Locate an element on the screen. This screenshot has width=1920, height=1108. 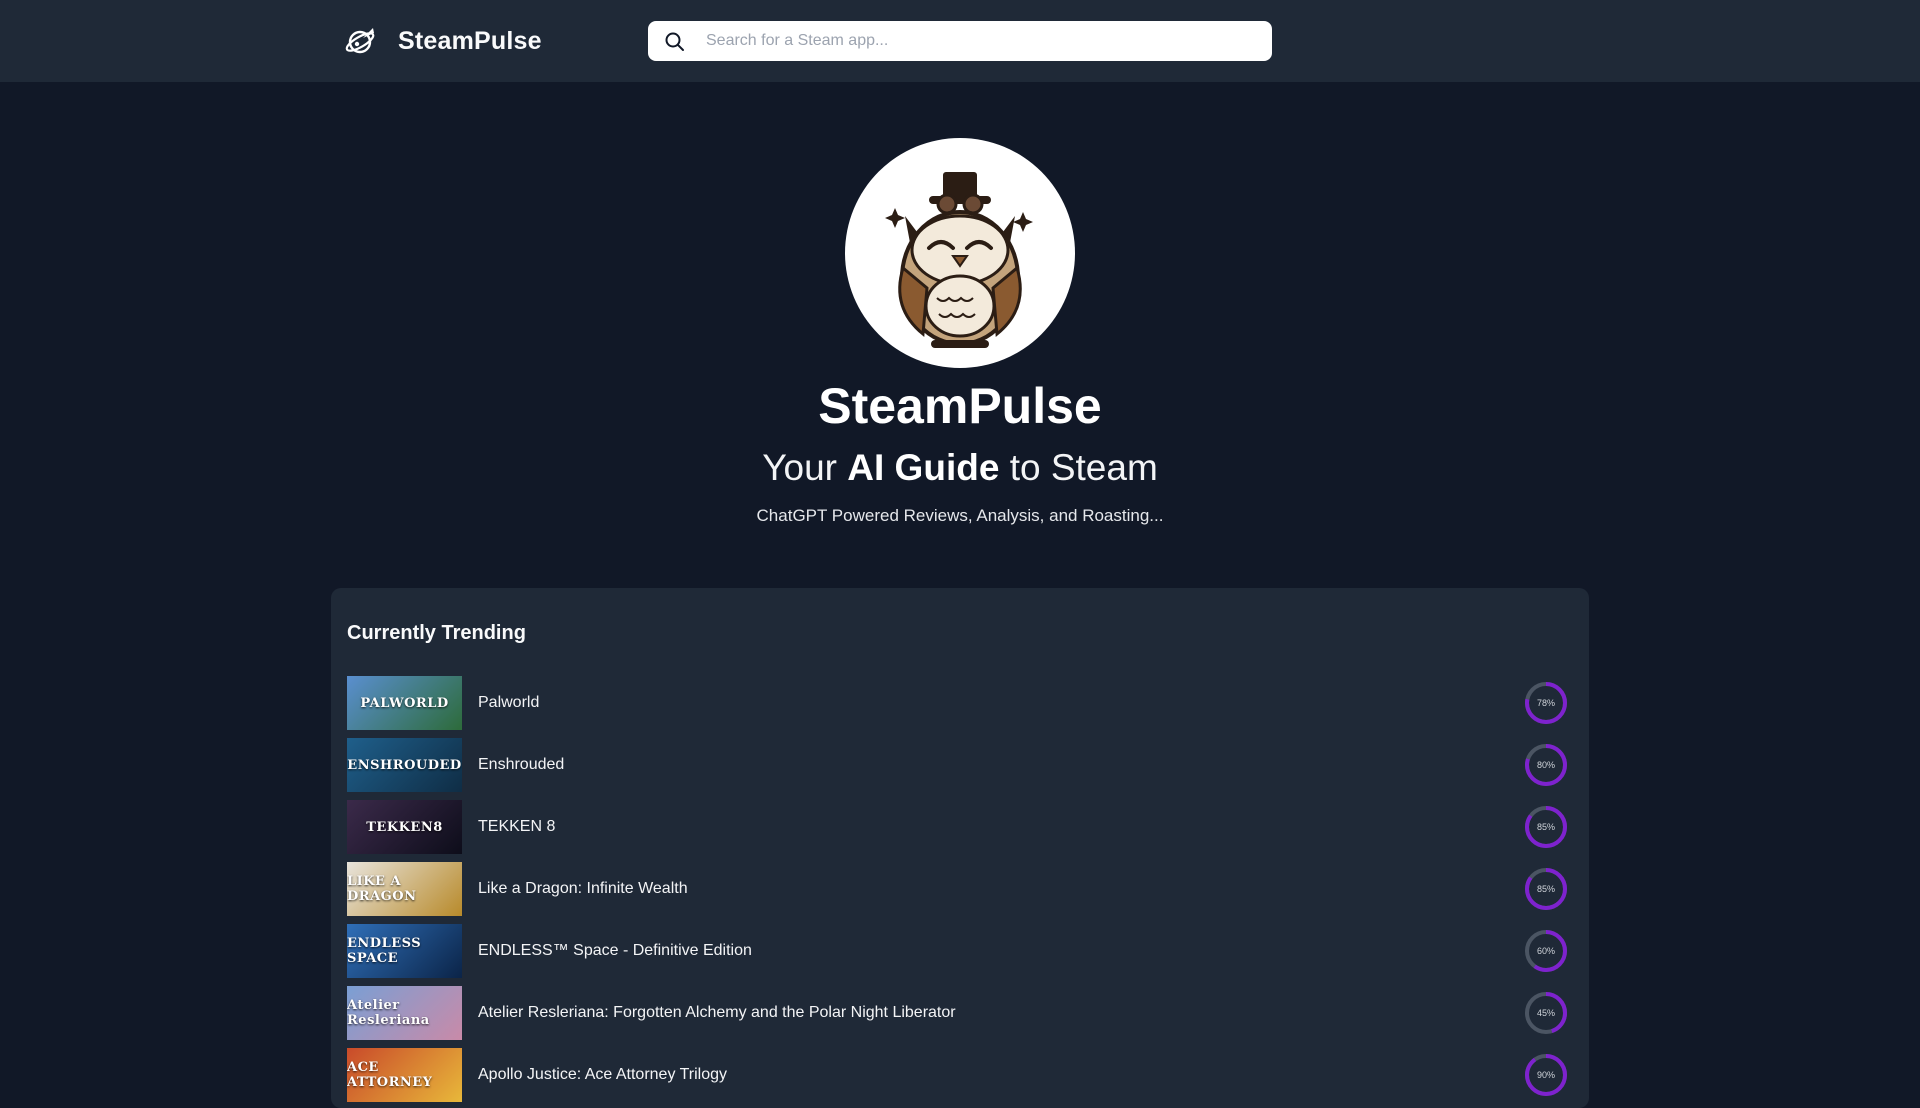
top-navbar: SteamPulse is located at coordinates (960, 41).